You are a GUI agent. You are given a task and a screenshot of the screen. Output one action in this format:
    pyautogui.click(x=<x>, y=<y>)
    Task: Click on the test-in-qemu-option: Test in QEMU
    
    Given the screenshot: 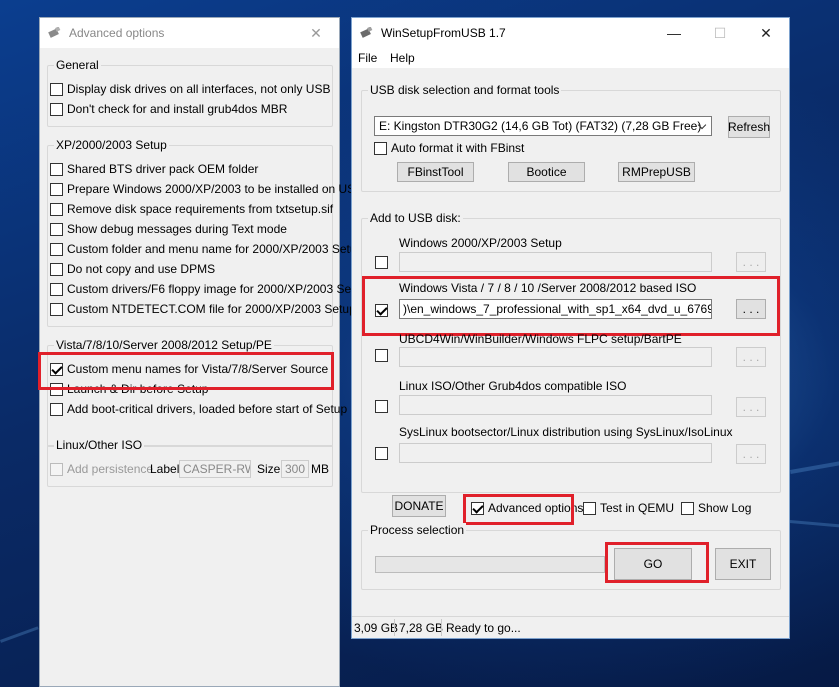 What is the action you would take?
    pyautogui.click(x=628, y=508)
    